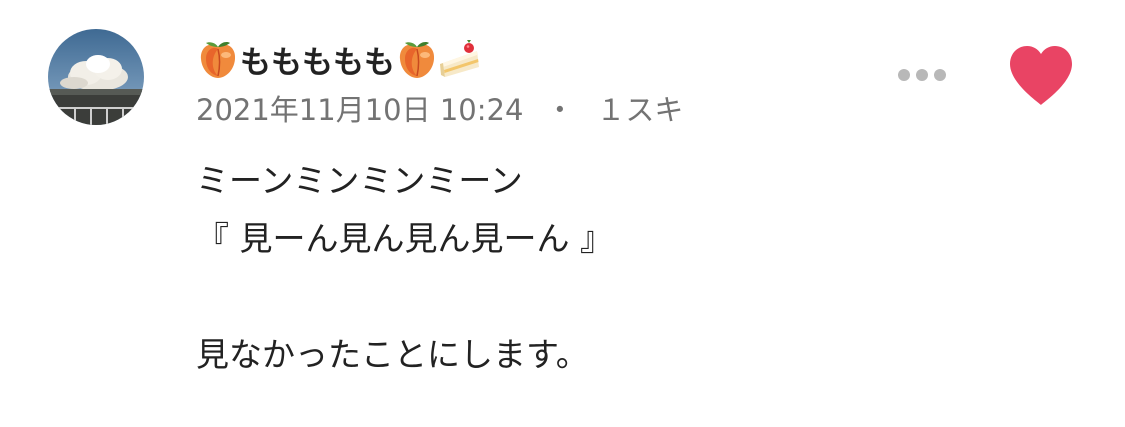 This screenshot has height=427, width=1125. What do you see at coordinates (359, 180) in the screenshot?
I see `comment-line: ミーンミンミンミーン` at bounding box center [359, 180].